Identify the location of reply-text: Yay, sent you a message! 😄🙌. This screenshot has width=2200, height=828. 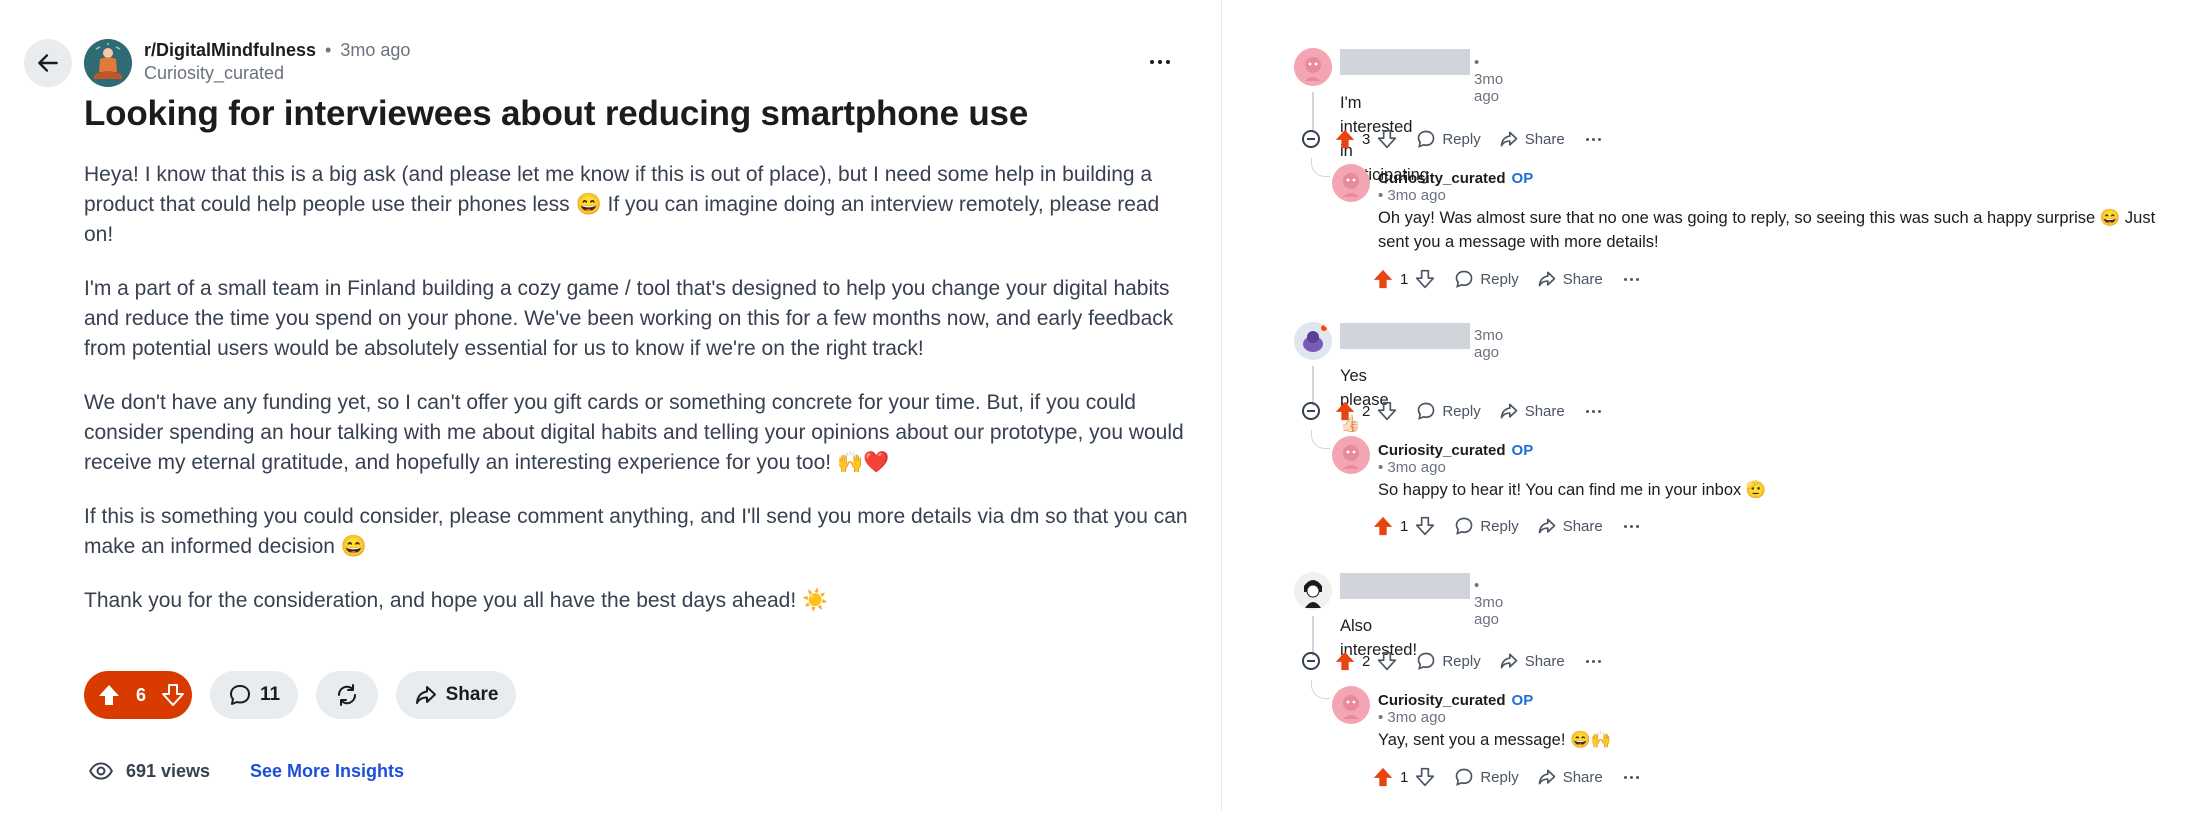
(1495, 740).